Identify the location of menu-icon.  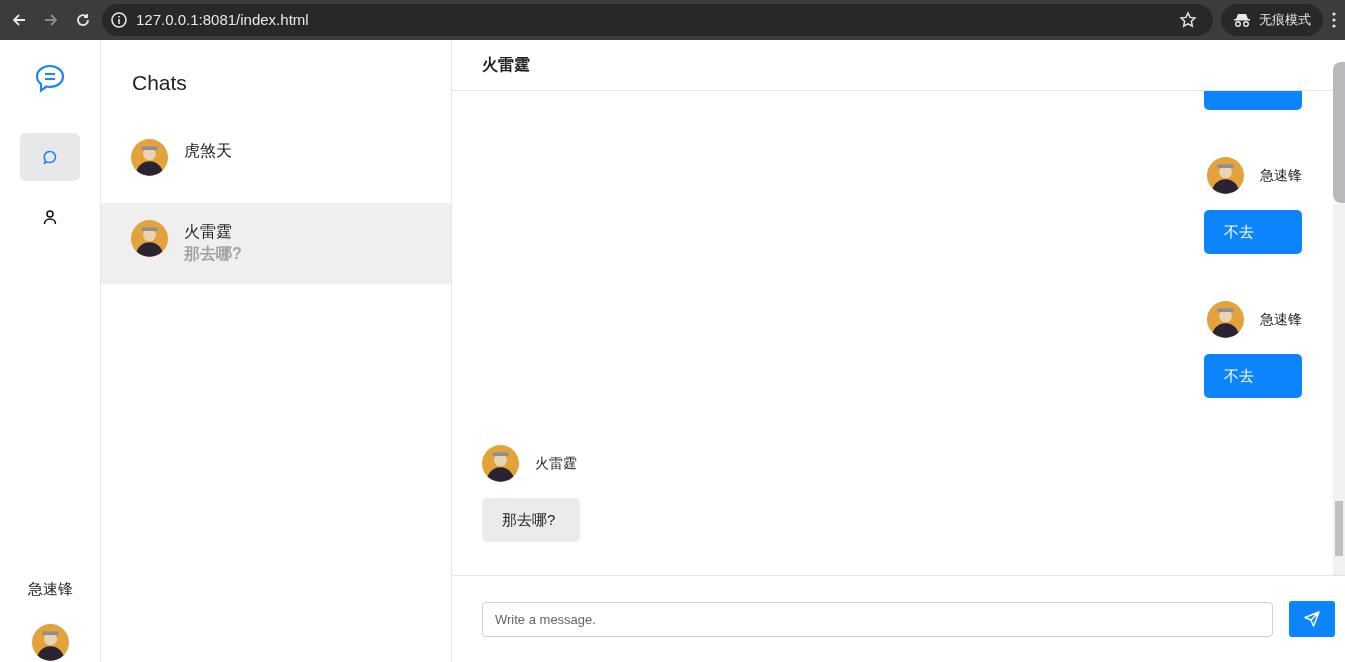
(1334, 20).